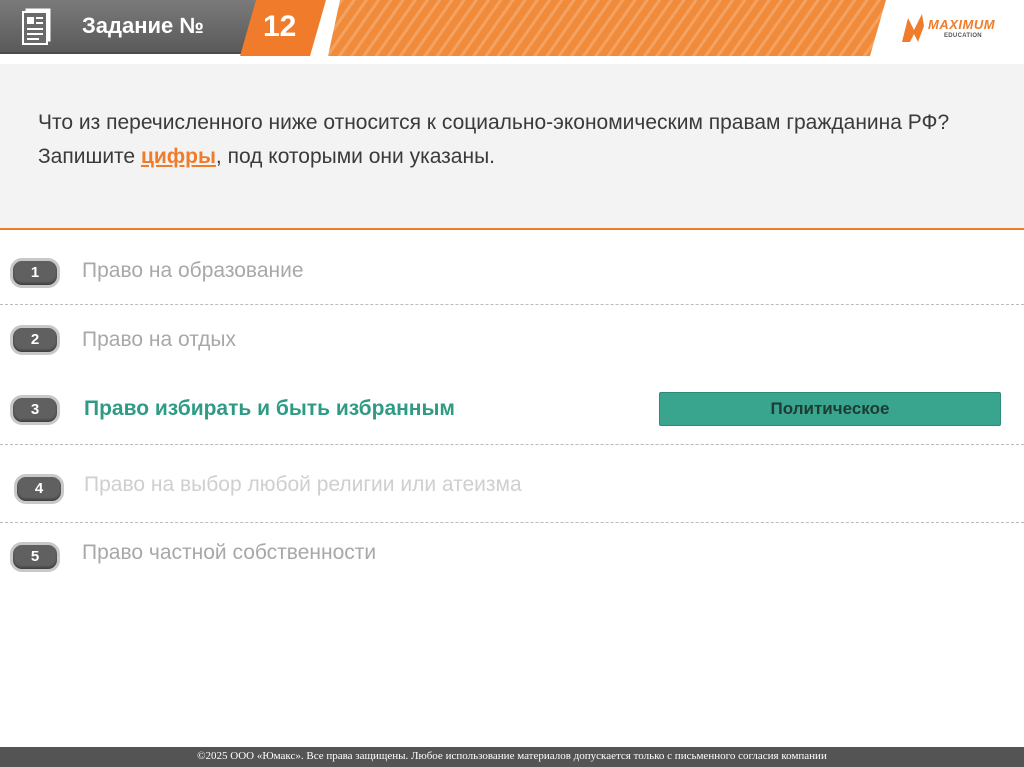  I want to click on task-number: 12, so click(280, 26).